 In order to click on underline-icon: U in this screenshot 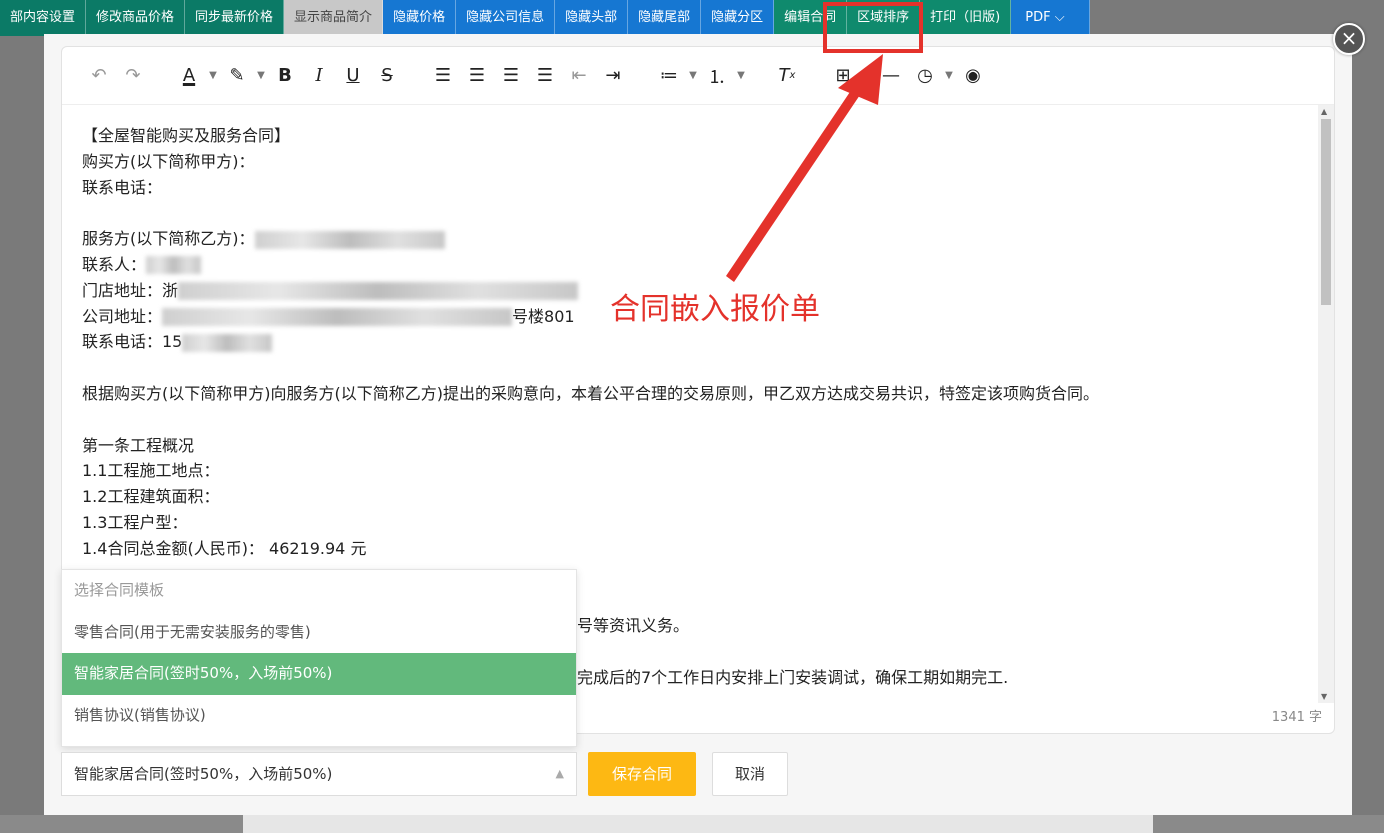, I will do `click(353, 76)`.